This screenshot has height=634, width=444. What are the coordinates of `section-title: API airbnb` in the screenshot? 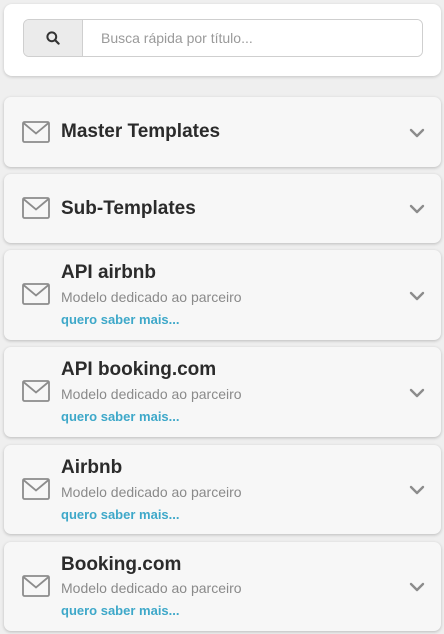 It's located at (109, 272).